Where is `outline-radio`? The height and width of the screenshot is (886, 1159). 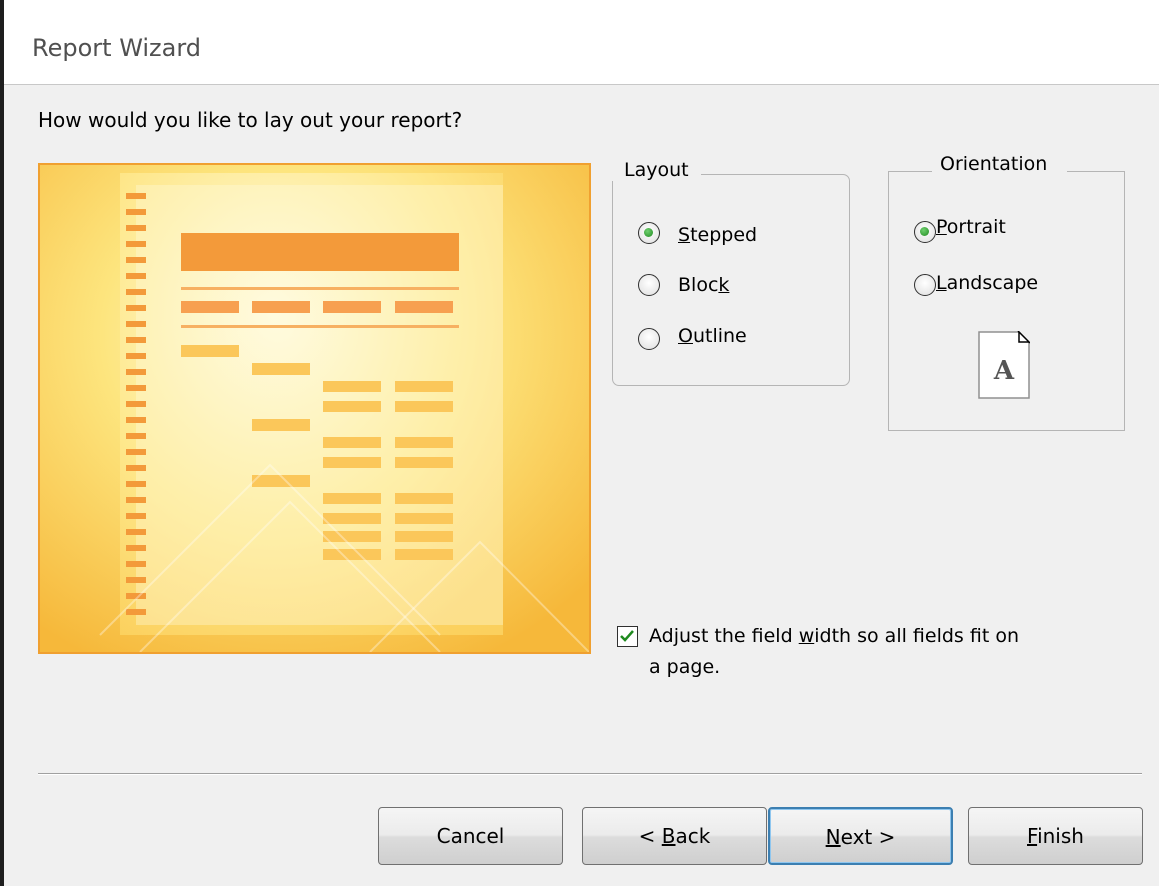 outline-radio is located at coordinates (649, 339).